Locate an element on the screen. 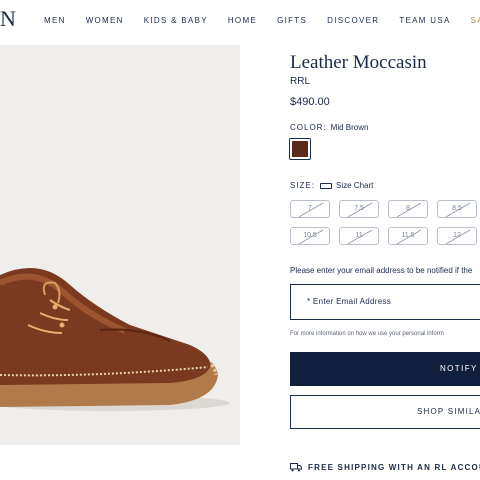 This screenshot has height=480, width=480. email-input: * Enter Email Address is located at coordinates (385, 302).